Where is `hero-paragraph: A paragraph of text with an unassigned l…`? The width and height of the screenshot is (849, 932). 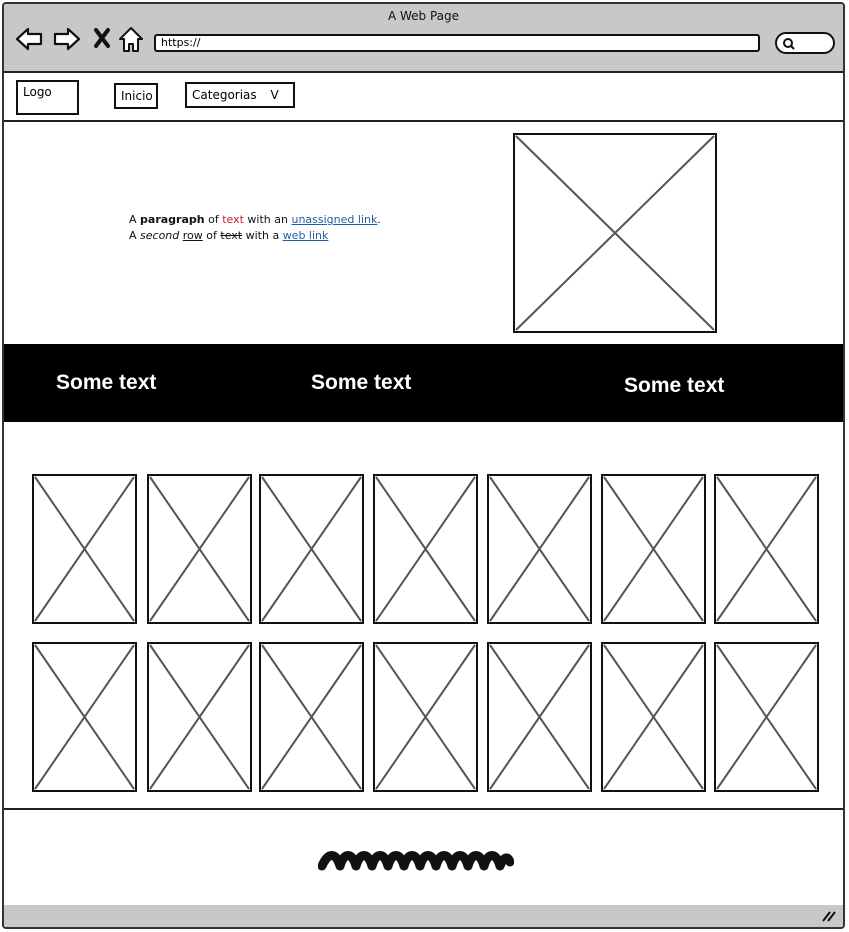
hero-paragraph: A paragraph of text with an unassigned l… is located at coordinates (255, 228).